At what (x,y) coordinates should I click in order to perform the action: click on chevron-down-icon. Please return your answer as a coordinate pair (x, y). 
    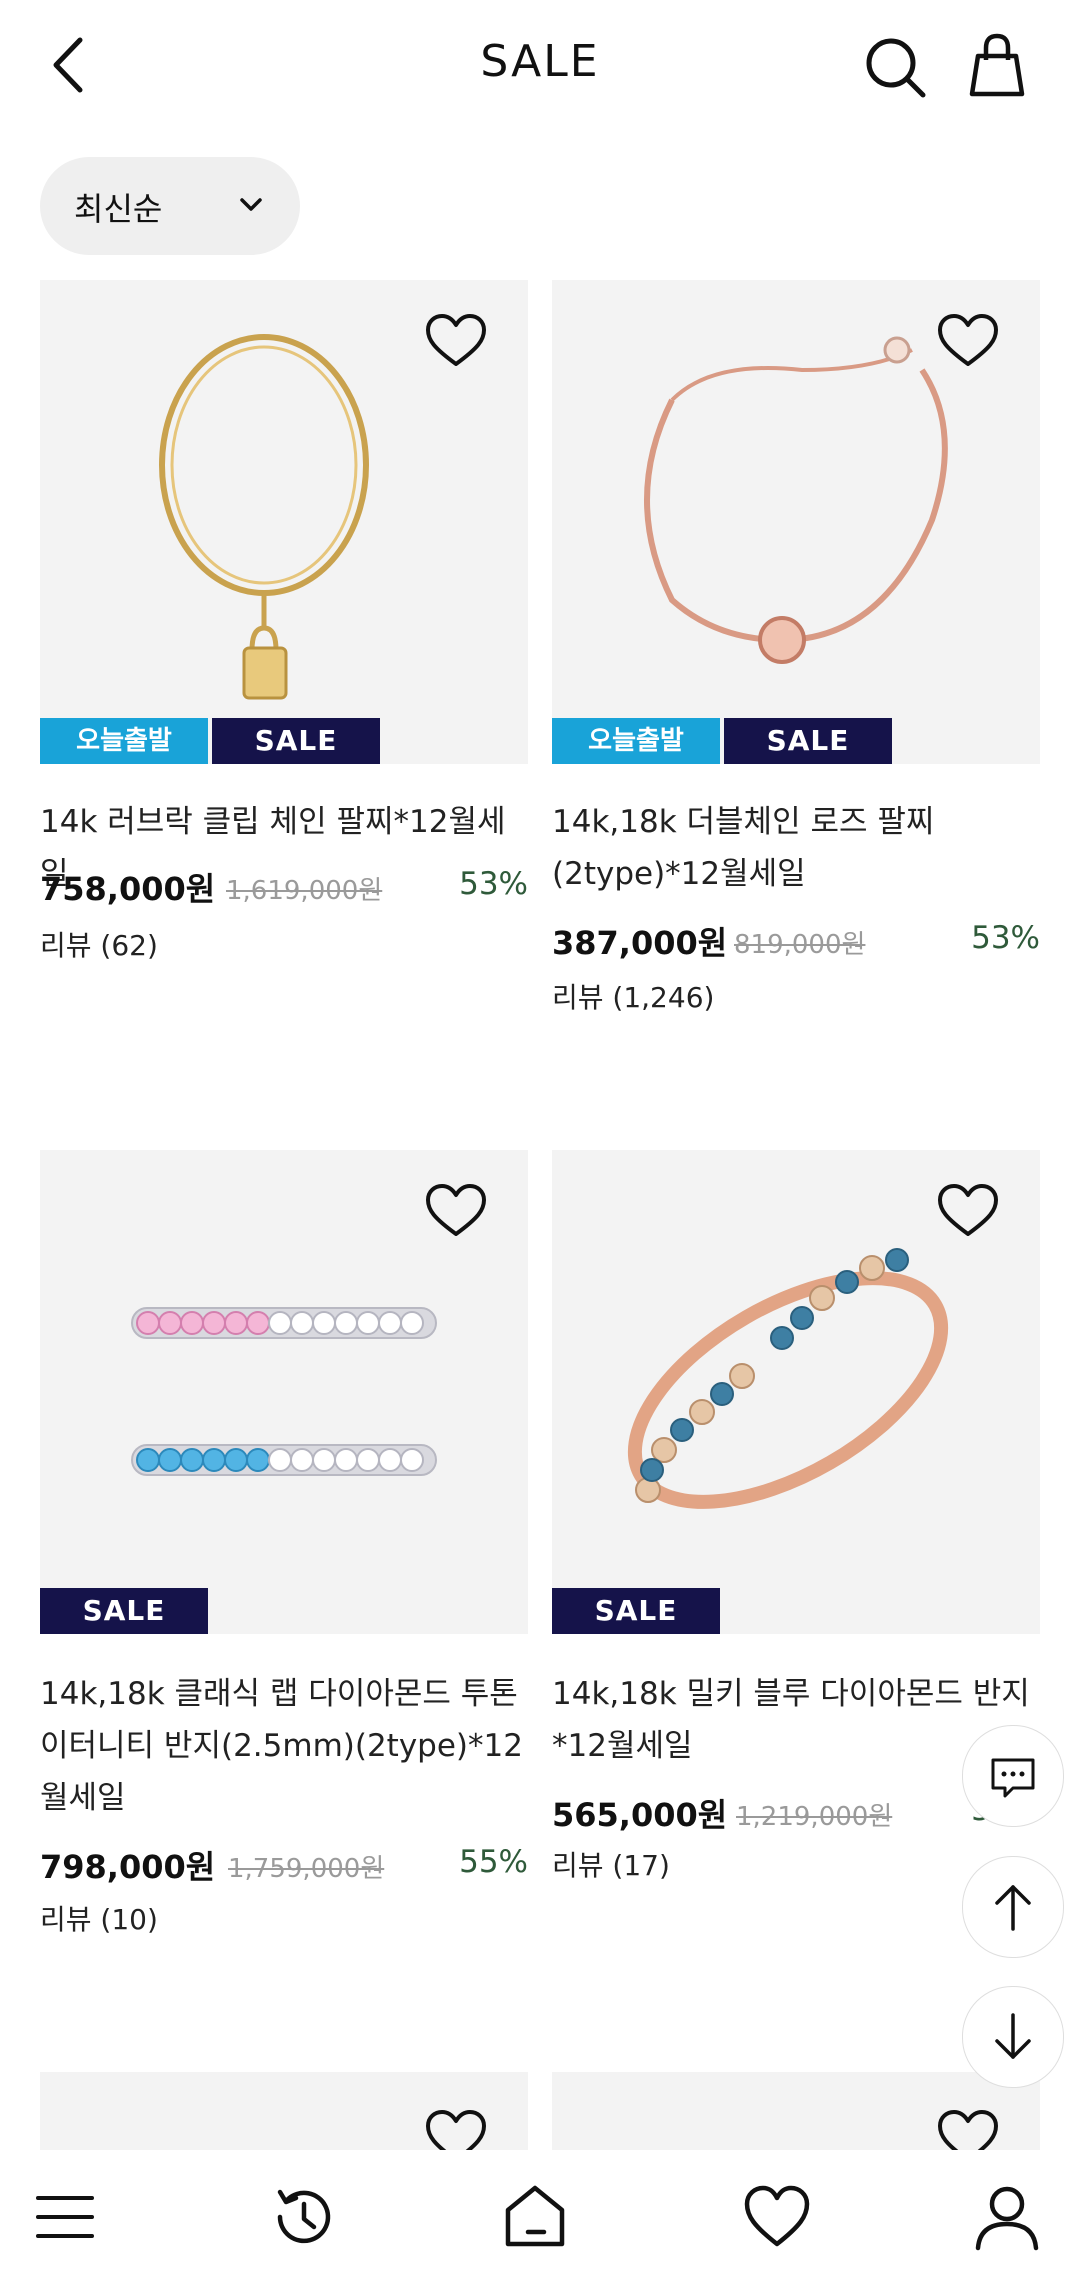
    Looking at the image, I should click on (251, 204).